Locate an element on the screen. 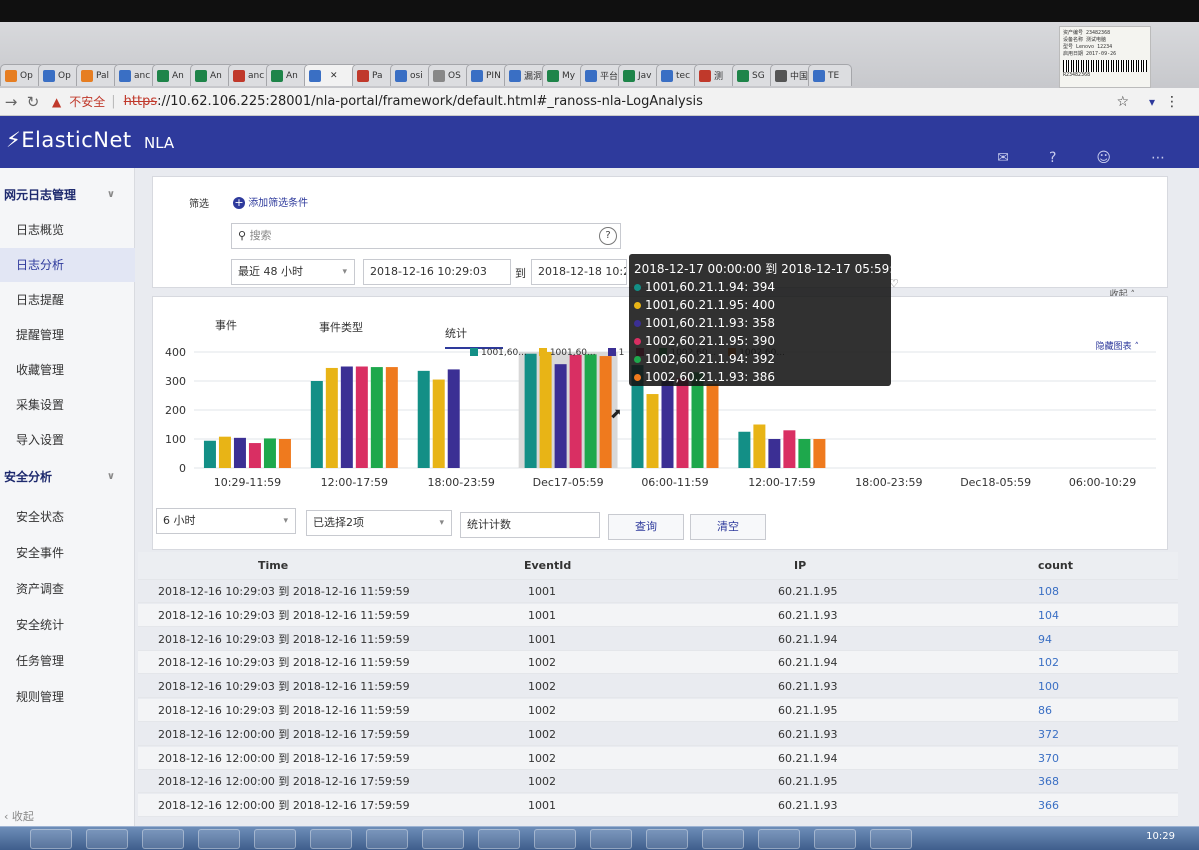 The height and width of the screenshot is (850, 1199). url-scheme: https is located at coordinates (140, 101).